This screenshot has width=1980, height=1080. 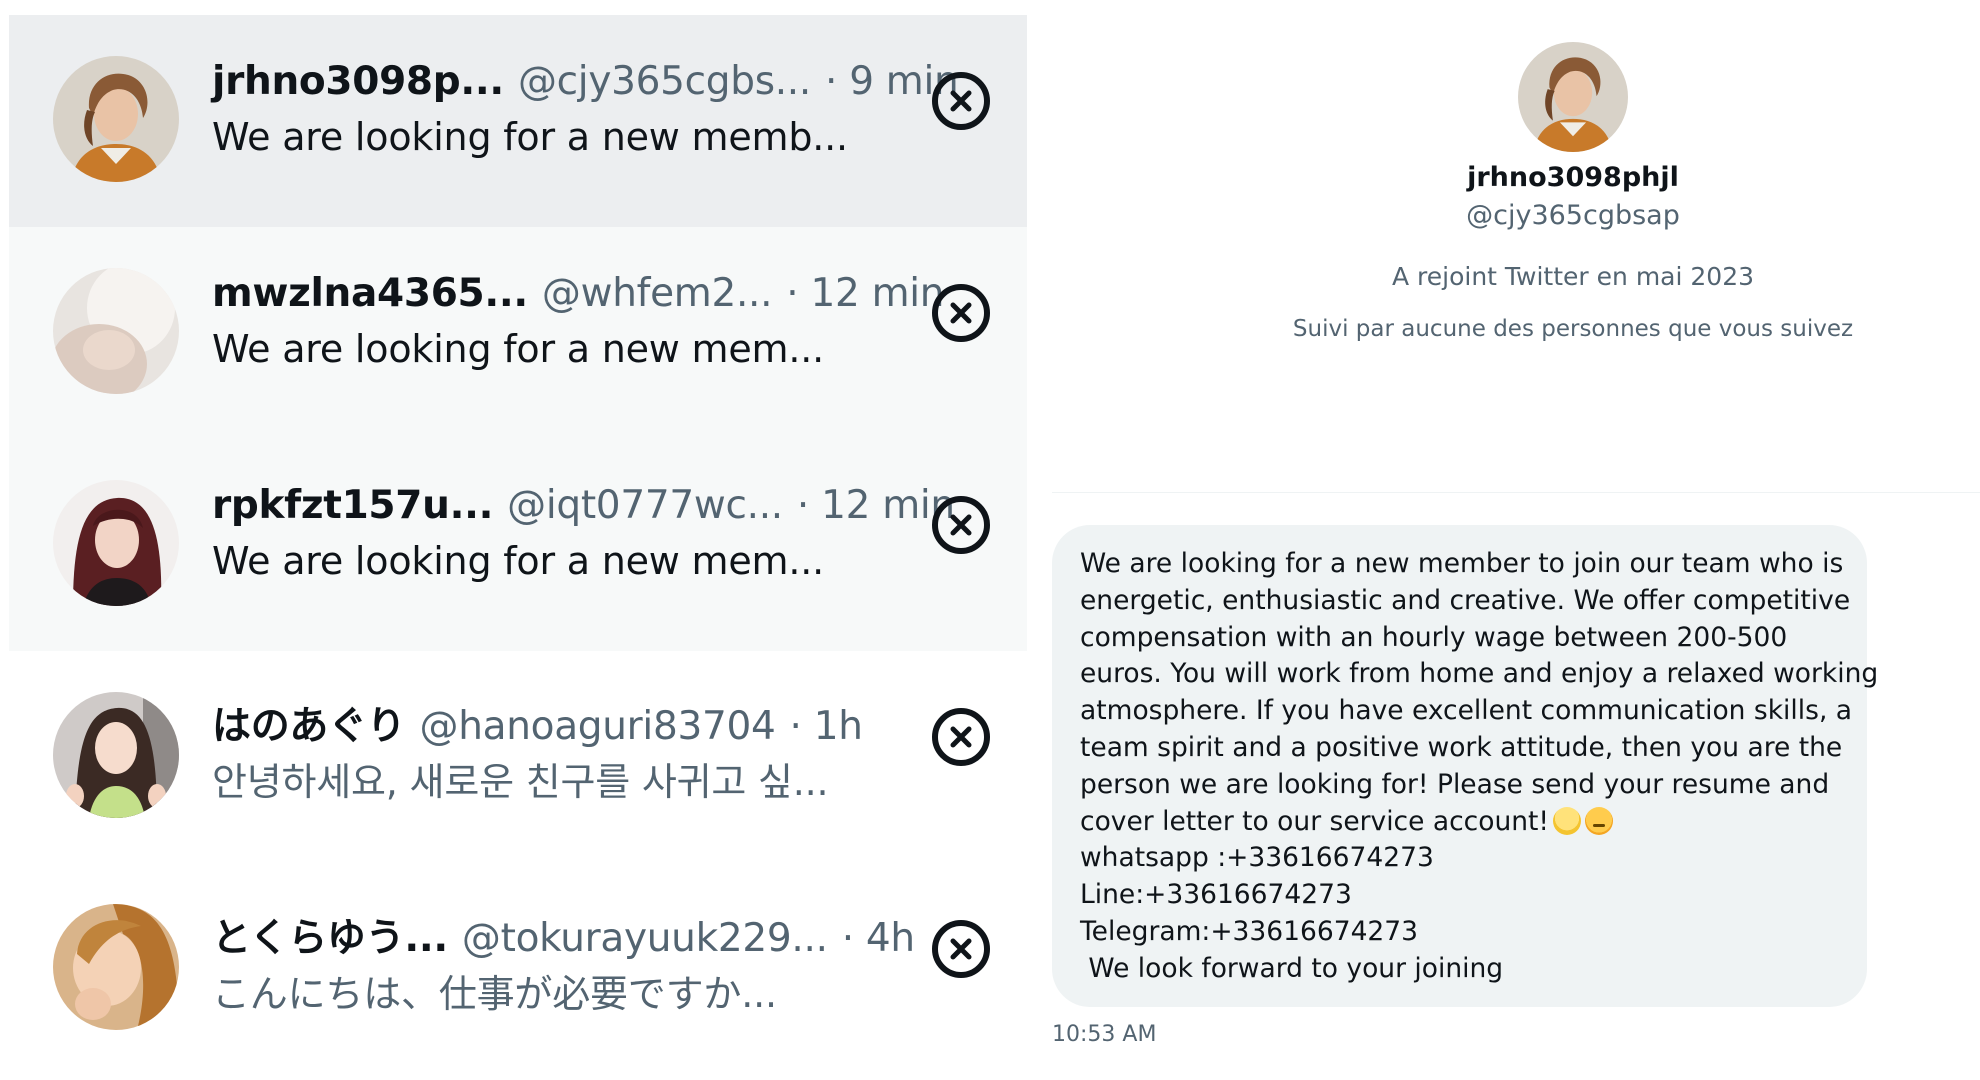 I want to click on conversation-header: とくらゆう... @tokurayuuk229... · 4h, so click(x=563, y=934).